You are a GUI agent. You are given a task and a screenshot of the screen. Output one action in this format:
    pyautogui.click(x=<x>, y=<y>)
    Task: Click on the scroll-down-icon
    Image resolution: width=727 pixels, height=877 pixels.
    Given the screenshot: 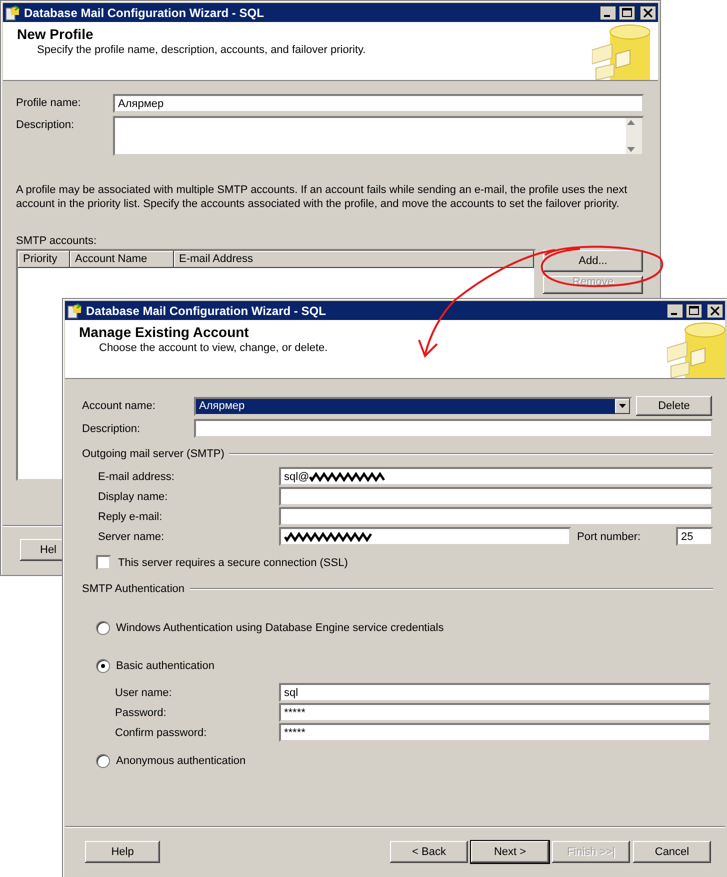 What is the action you would take?
    pyautogui.click(x=631, y=150)
    